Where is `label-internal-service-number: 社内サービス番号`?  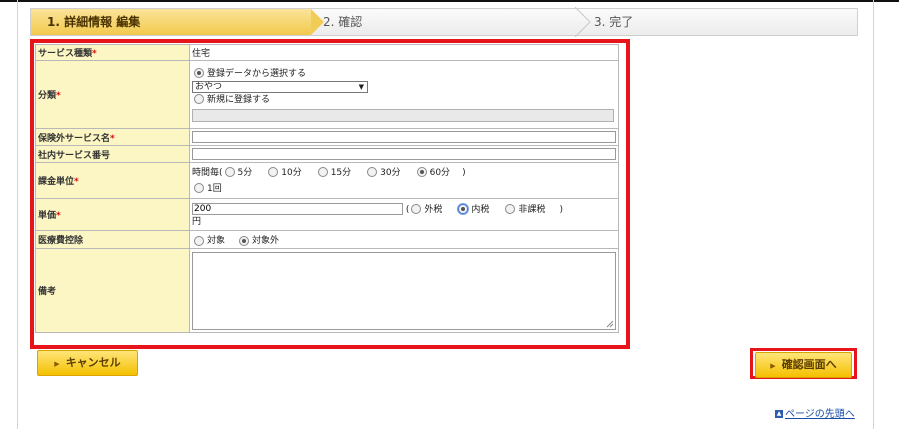
label-internal-service-number: 社内サービス番号 is located at coordinates (112, 154).